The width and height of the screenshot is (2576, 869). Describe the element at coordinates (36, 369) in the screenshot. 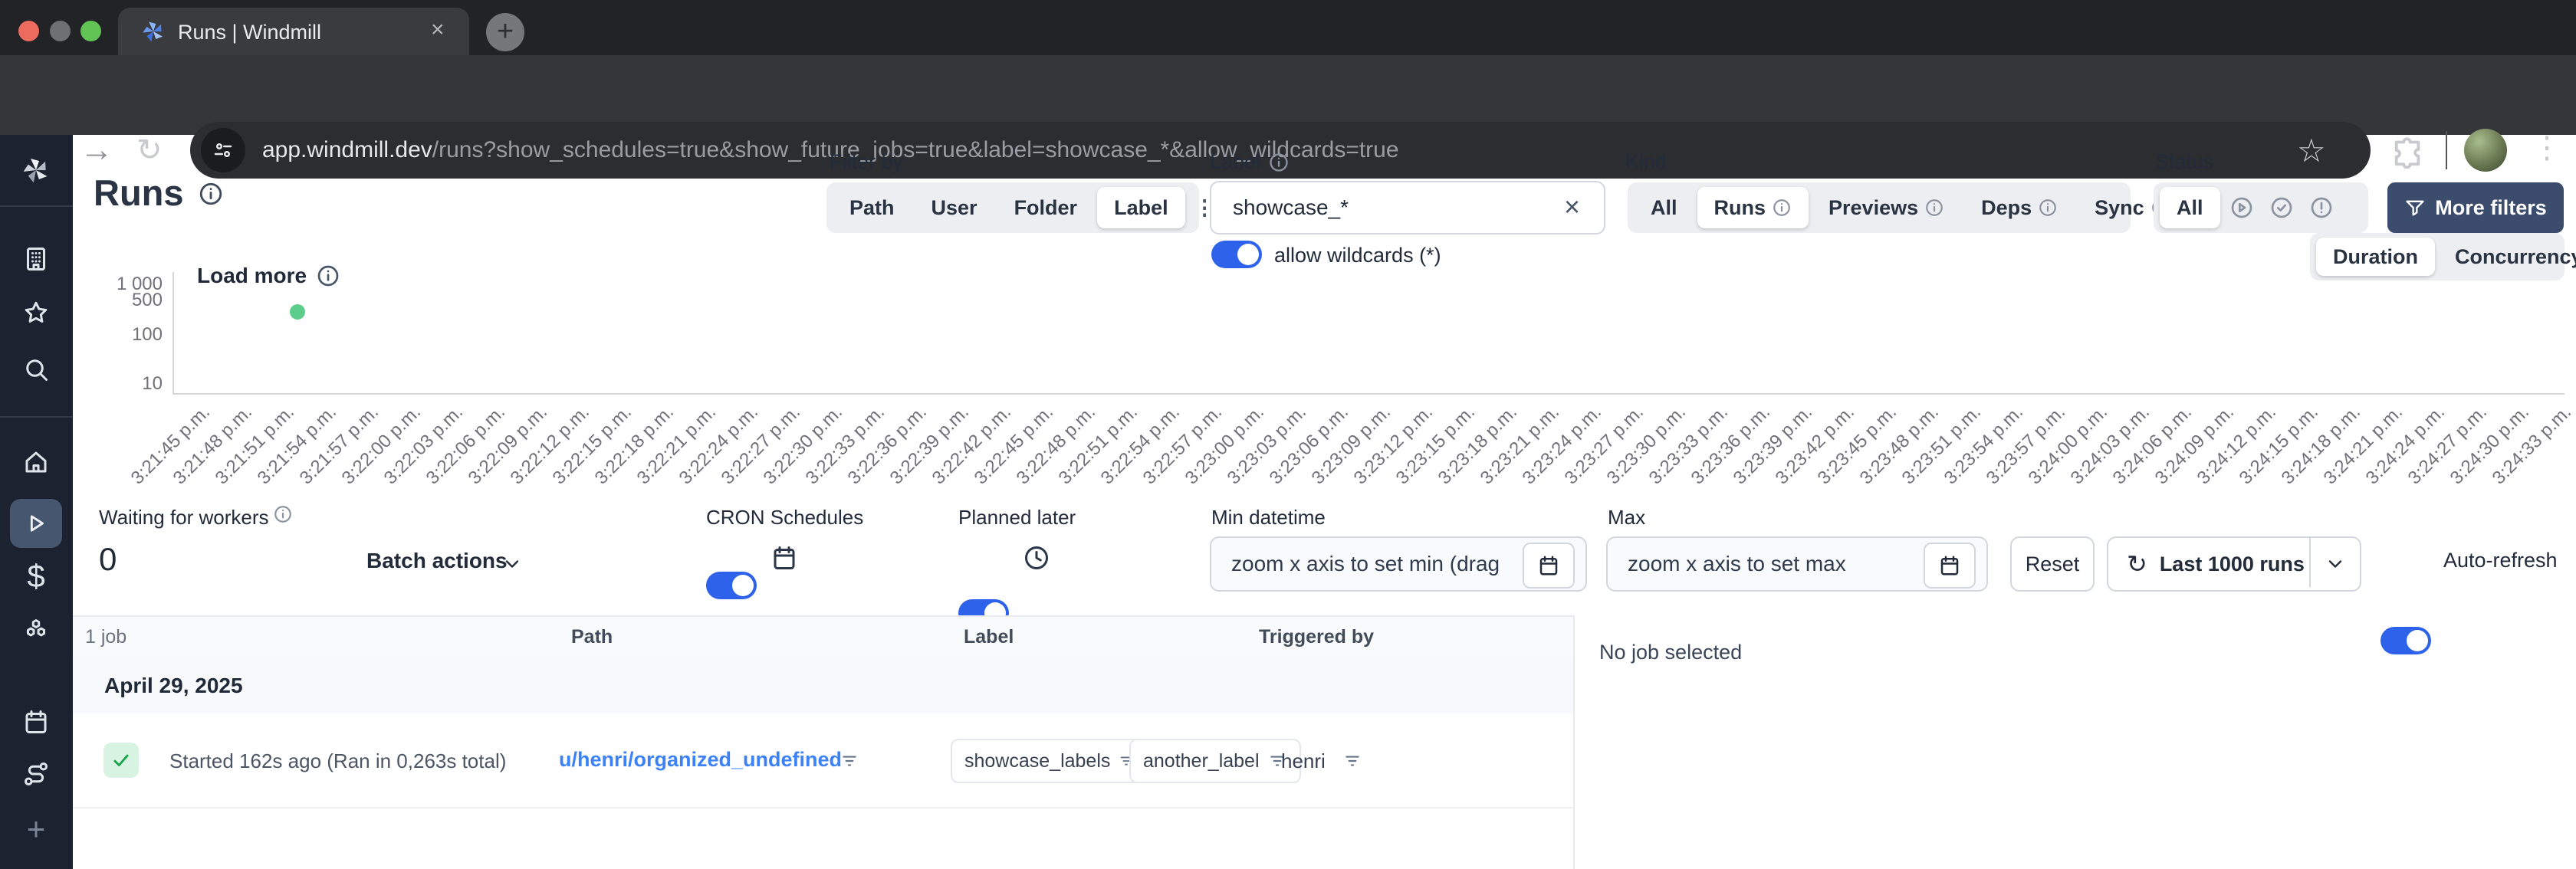

I see `search-icon` at that location.